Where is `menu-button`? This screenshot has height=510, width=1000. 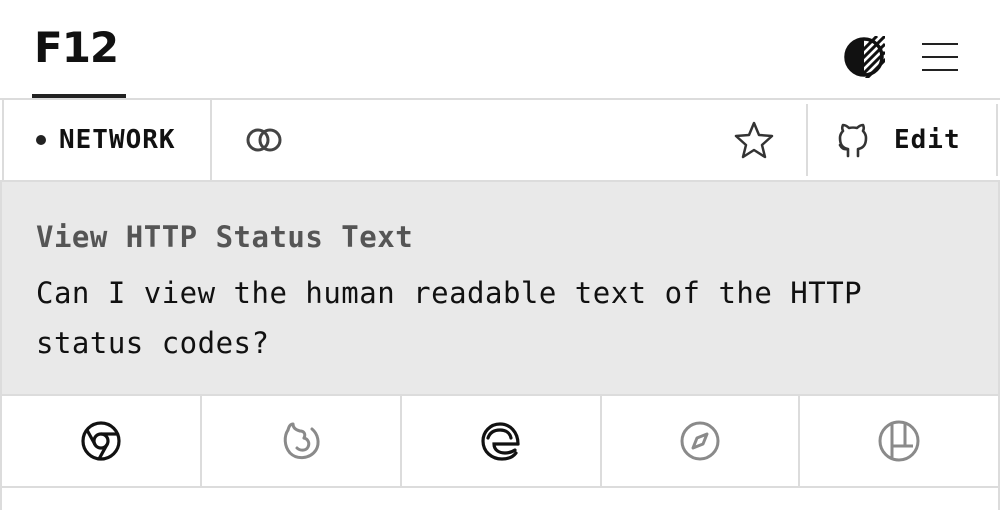 menu-button is located at coordinates (940, 57).